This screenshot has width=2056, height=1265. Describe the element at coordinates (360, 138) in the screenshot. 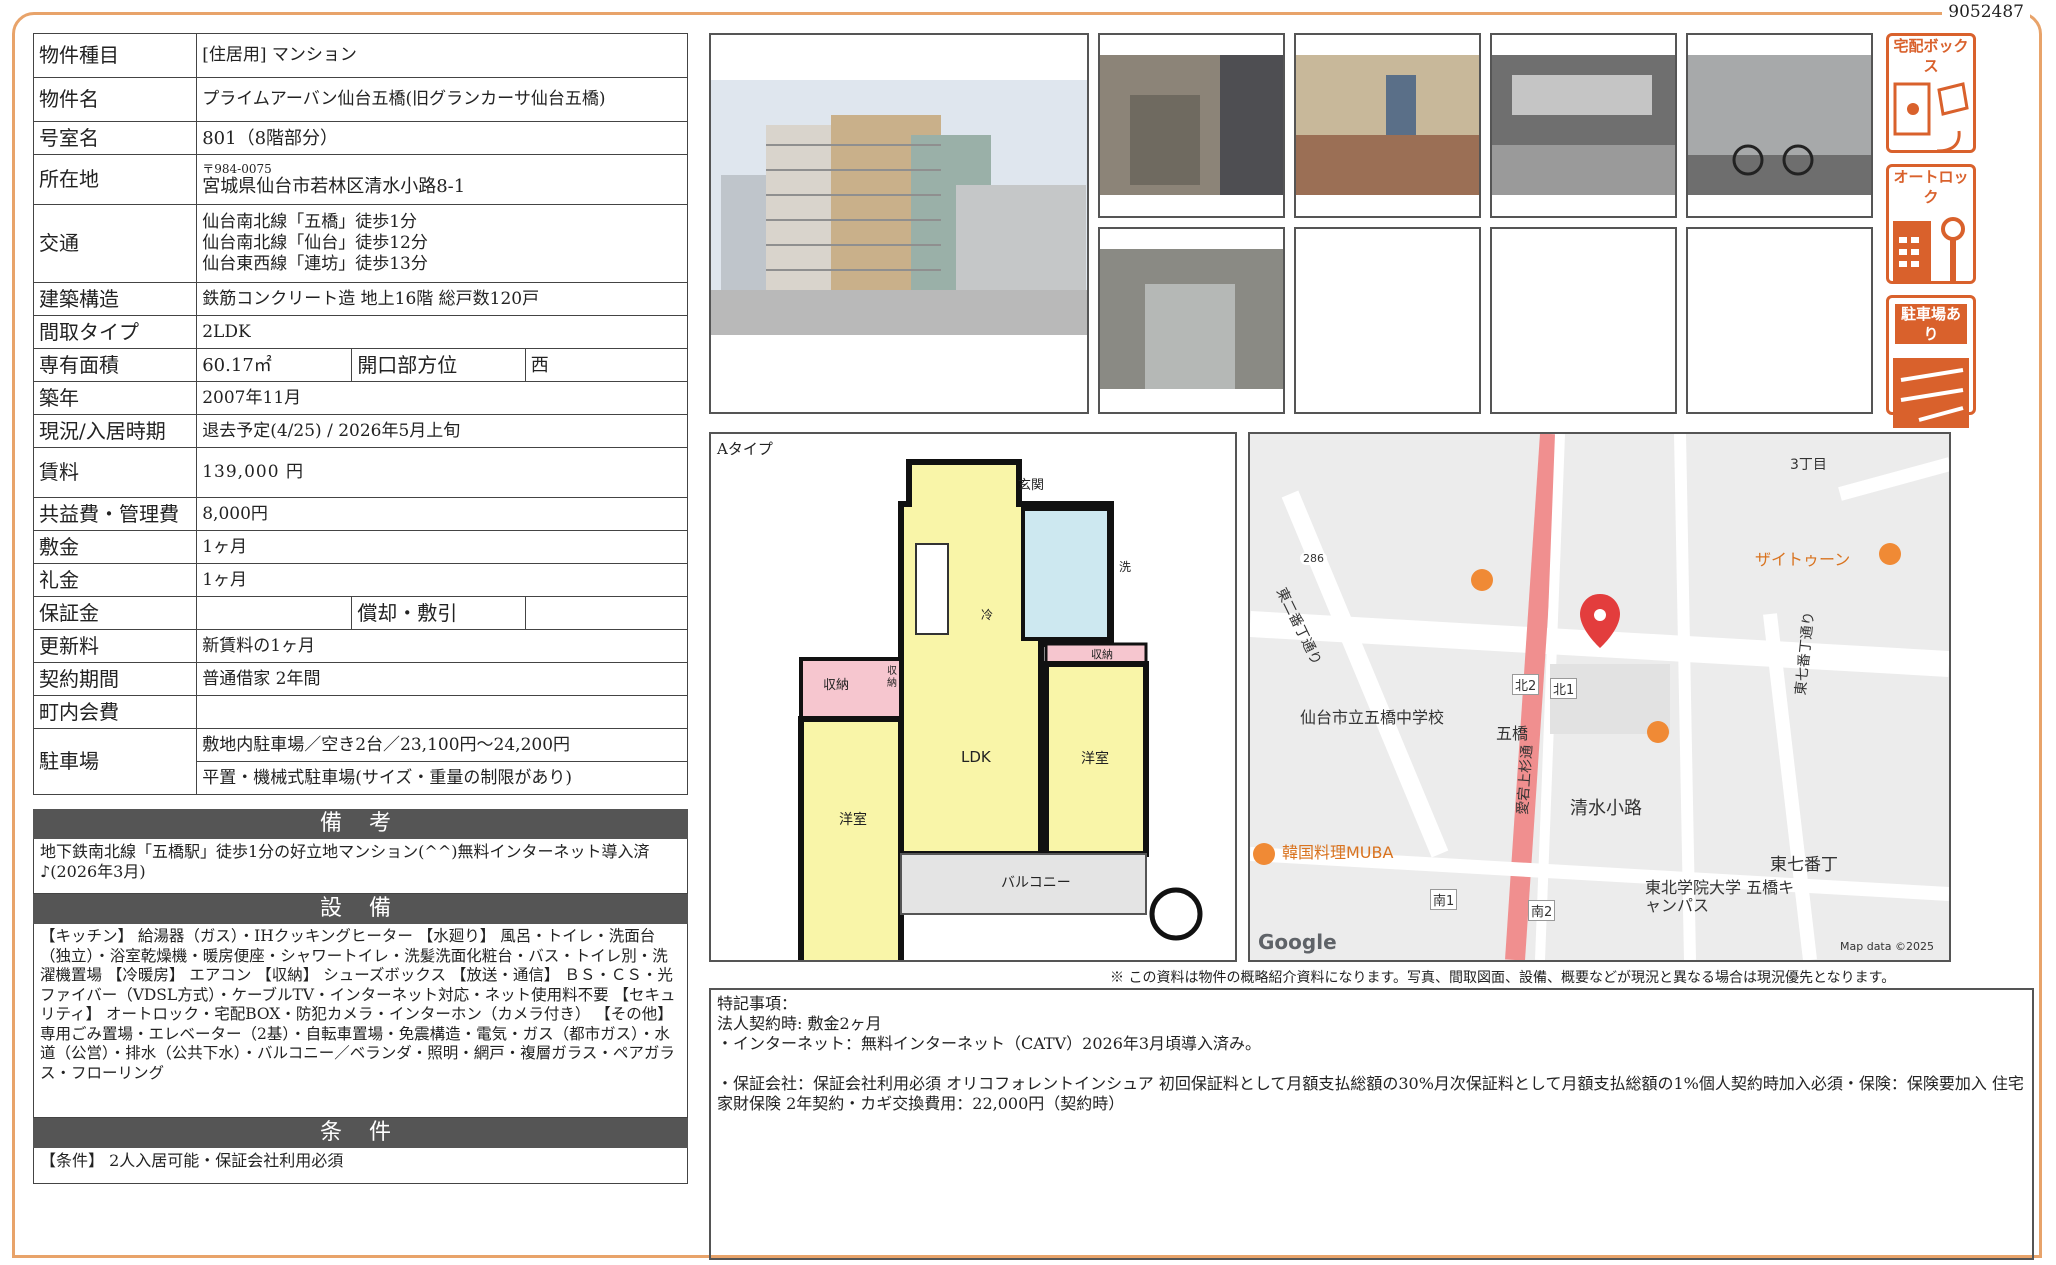

I see `row-room: 号室名 801（8階部分）` at that location.